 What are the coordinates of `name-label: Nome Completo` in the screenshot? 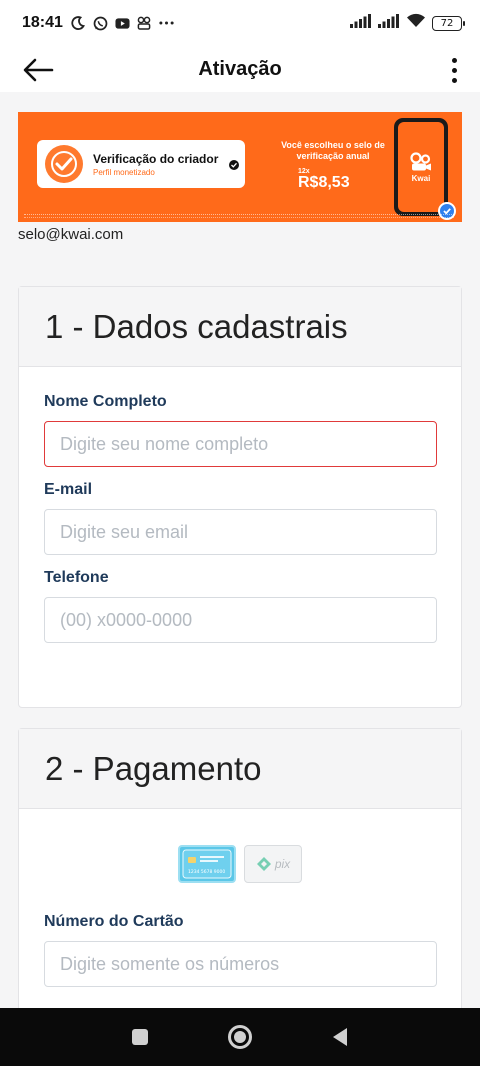 It's located at (105, 401).